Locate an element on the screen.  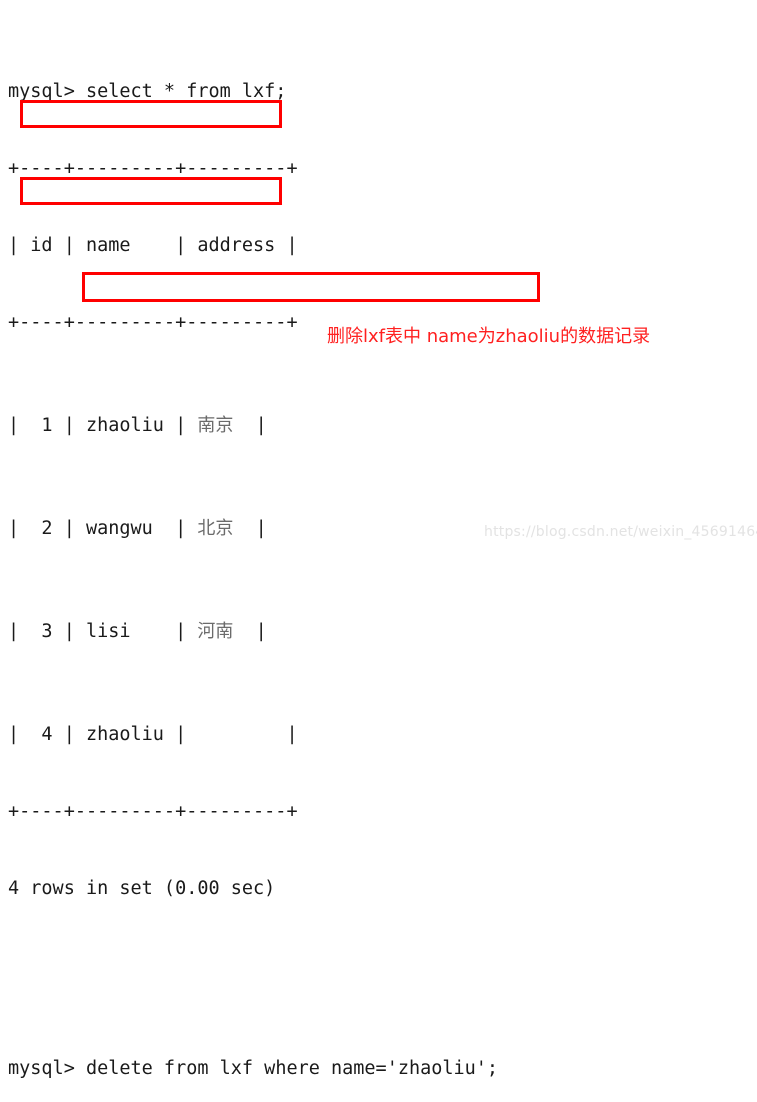
command-line-select-1: mysql> select * from lxf; is located at coordinates (147, 92).